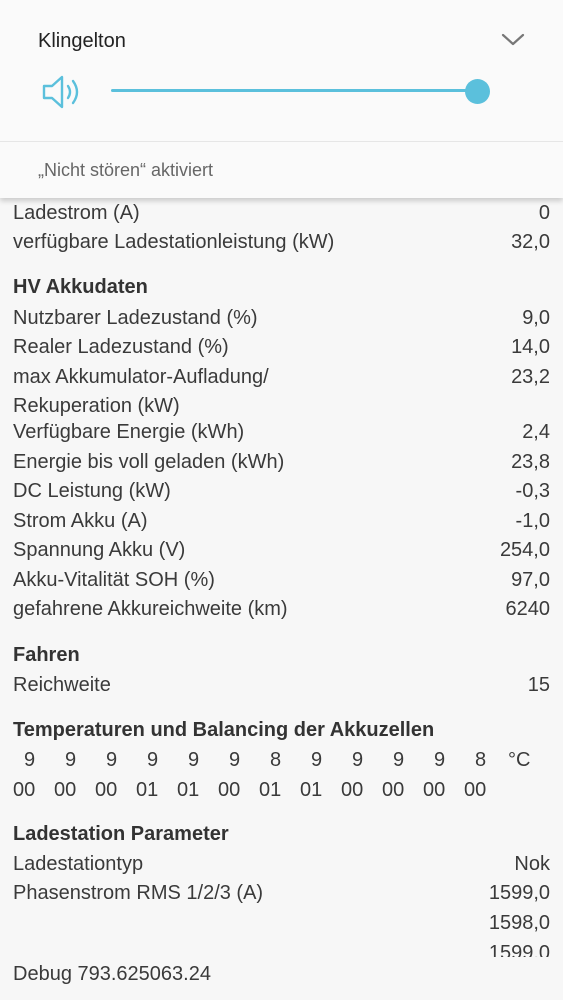  Describe the element at coordinates (281, 141) in the screenshot. I see `divider` at that location.